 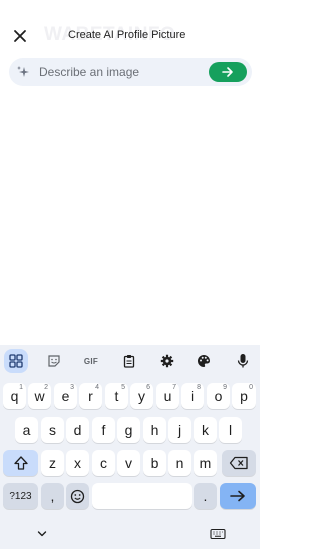 I want to click on key-label: g, so click(x=128, y=430).